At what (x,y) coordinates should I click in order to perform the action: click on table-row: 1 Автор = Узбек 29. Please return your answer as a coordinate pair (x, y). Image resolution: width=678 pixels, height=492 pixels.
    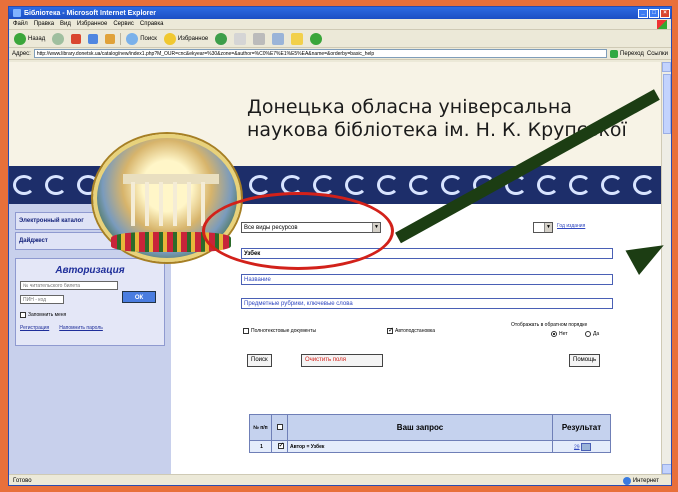
    Looking at the image, I should click on (430, 446).